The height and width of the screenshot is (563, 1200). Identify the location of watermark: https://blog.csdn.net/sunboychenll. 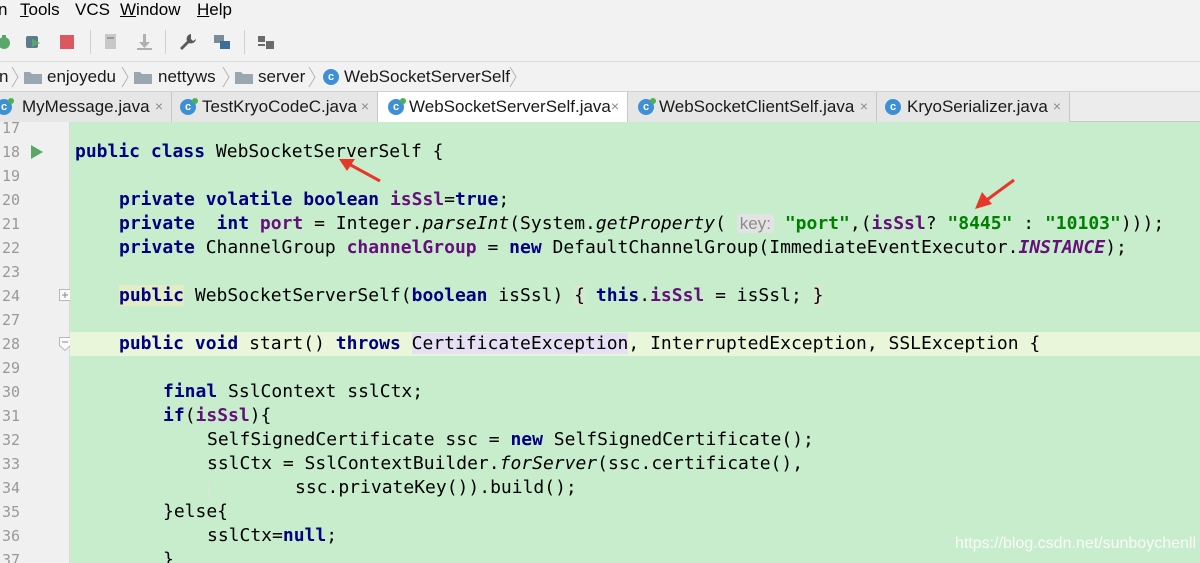
(1075, 543).